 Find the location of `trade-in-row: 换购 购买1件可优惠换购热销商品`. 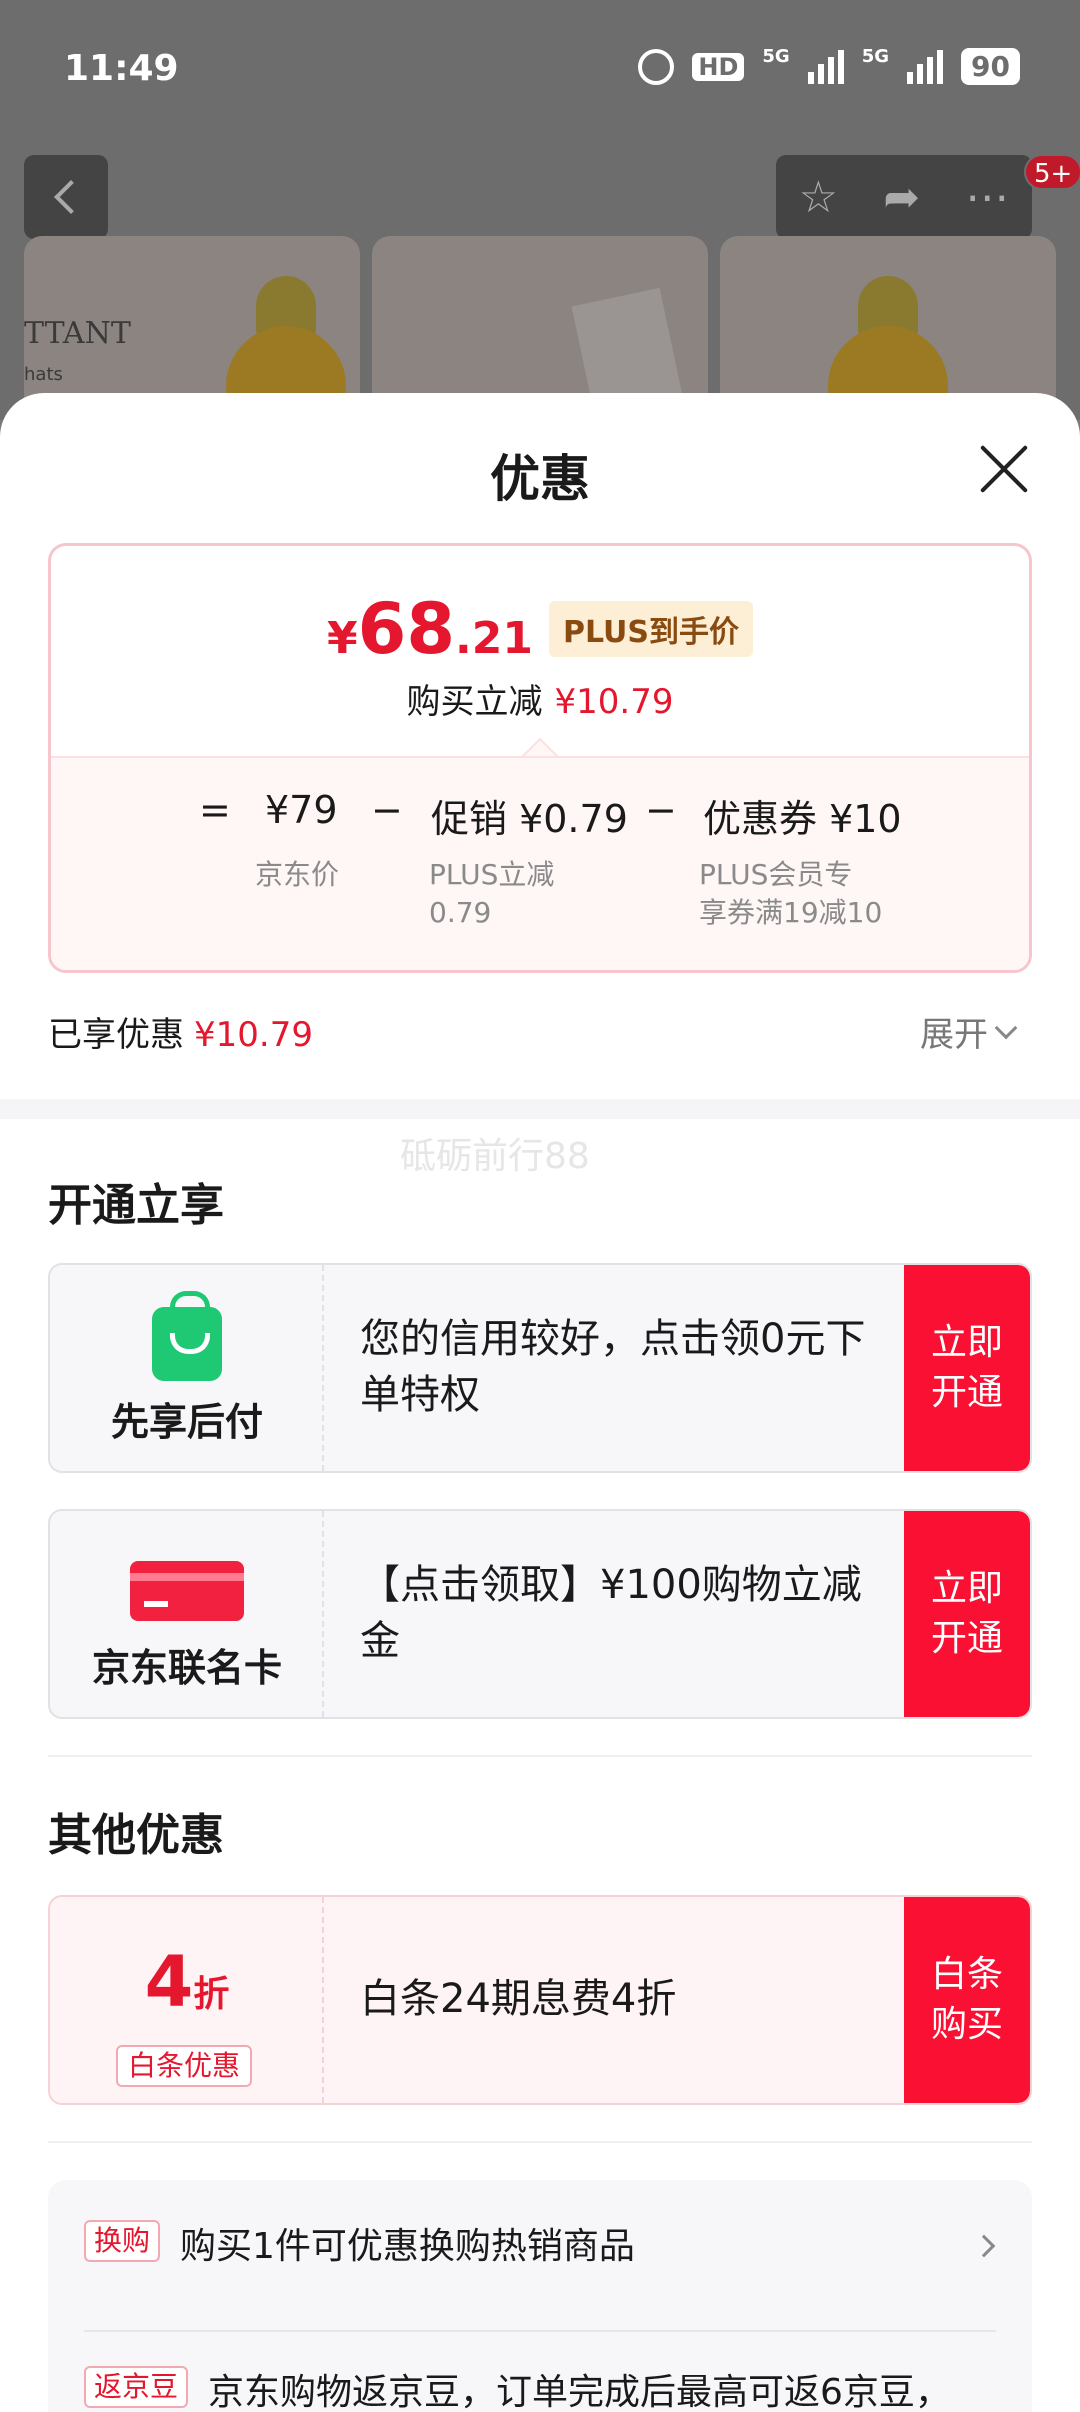

trade-in-row: 换购 购买1件可优惠换购热销商品 is located at coordinates (359, 2247).